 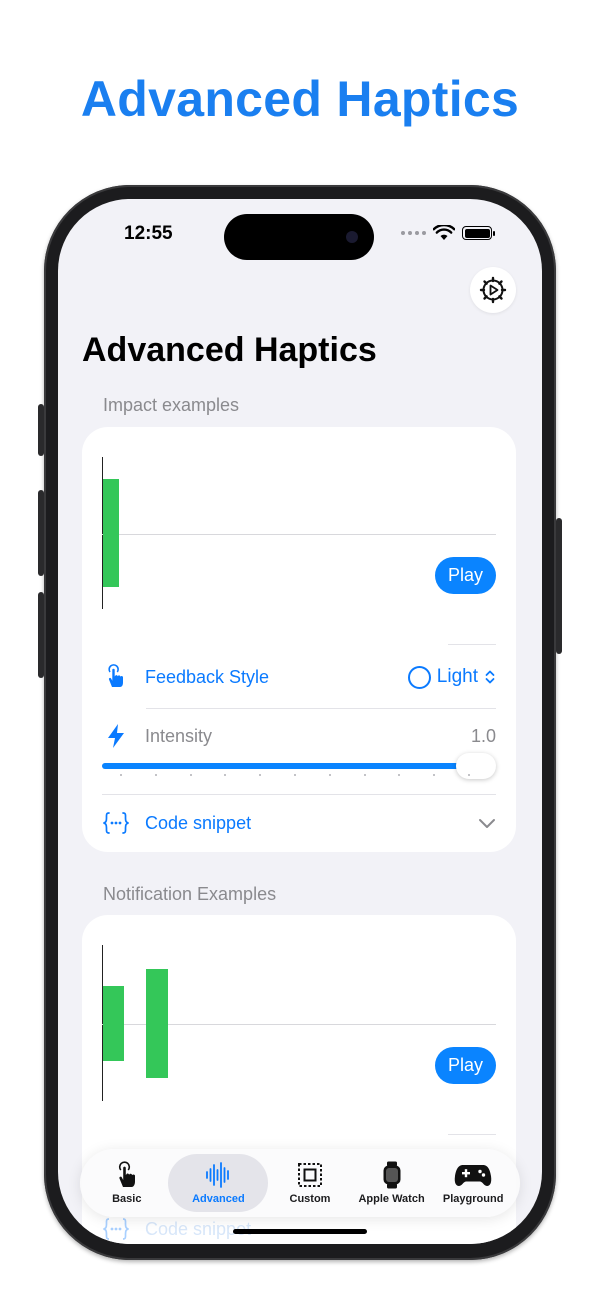 What do you see at coordinates (483, 735) in the screenshot?
I see `intensity-value: 1.0` at bounding box center [483, 735].